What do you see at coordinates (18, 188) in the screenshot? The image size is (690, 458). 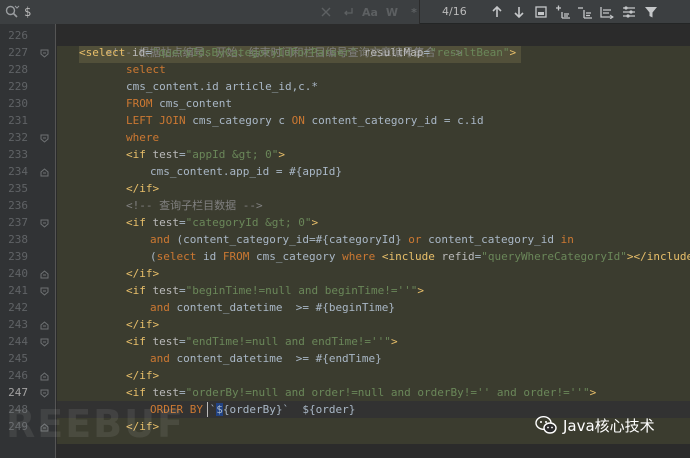 I see `line-number: 235` at bounding box center [18, 188].